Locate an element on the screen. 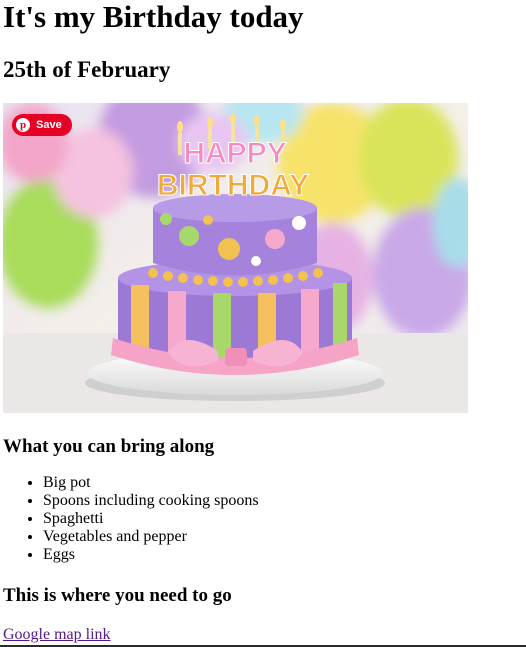 The width and height of the screenshot is (526, 647). list-item: Spaghetti is located at coordinates (151, 519).